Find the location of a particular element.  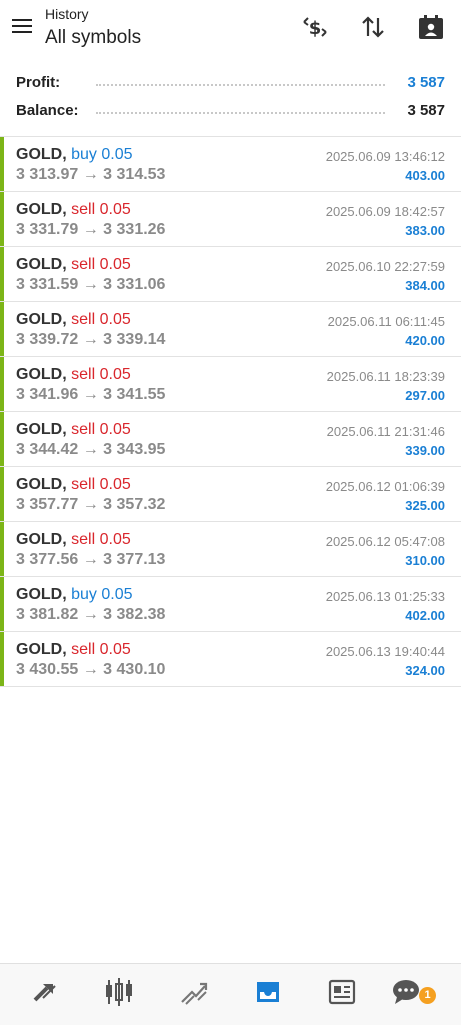

deal-time: 2025.06.12 01:06:39 is located at coordinates (385, 486).